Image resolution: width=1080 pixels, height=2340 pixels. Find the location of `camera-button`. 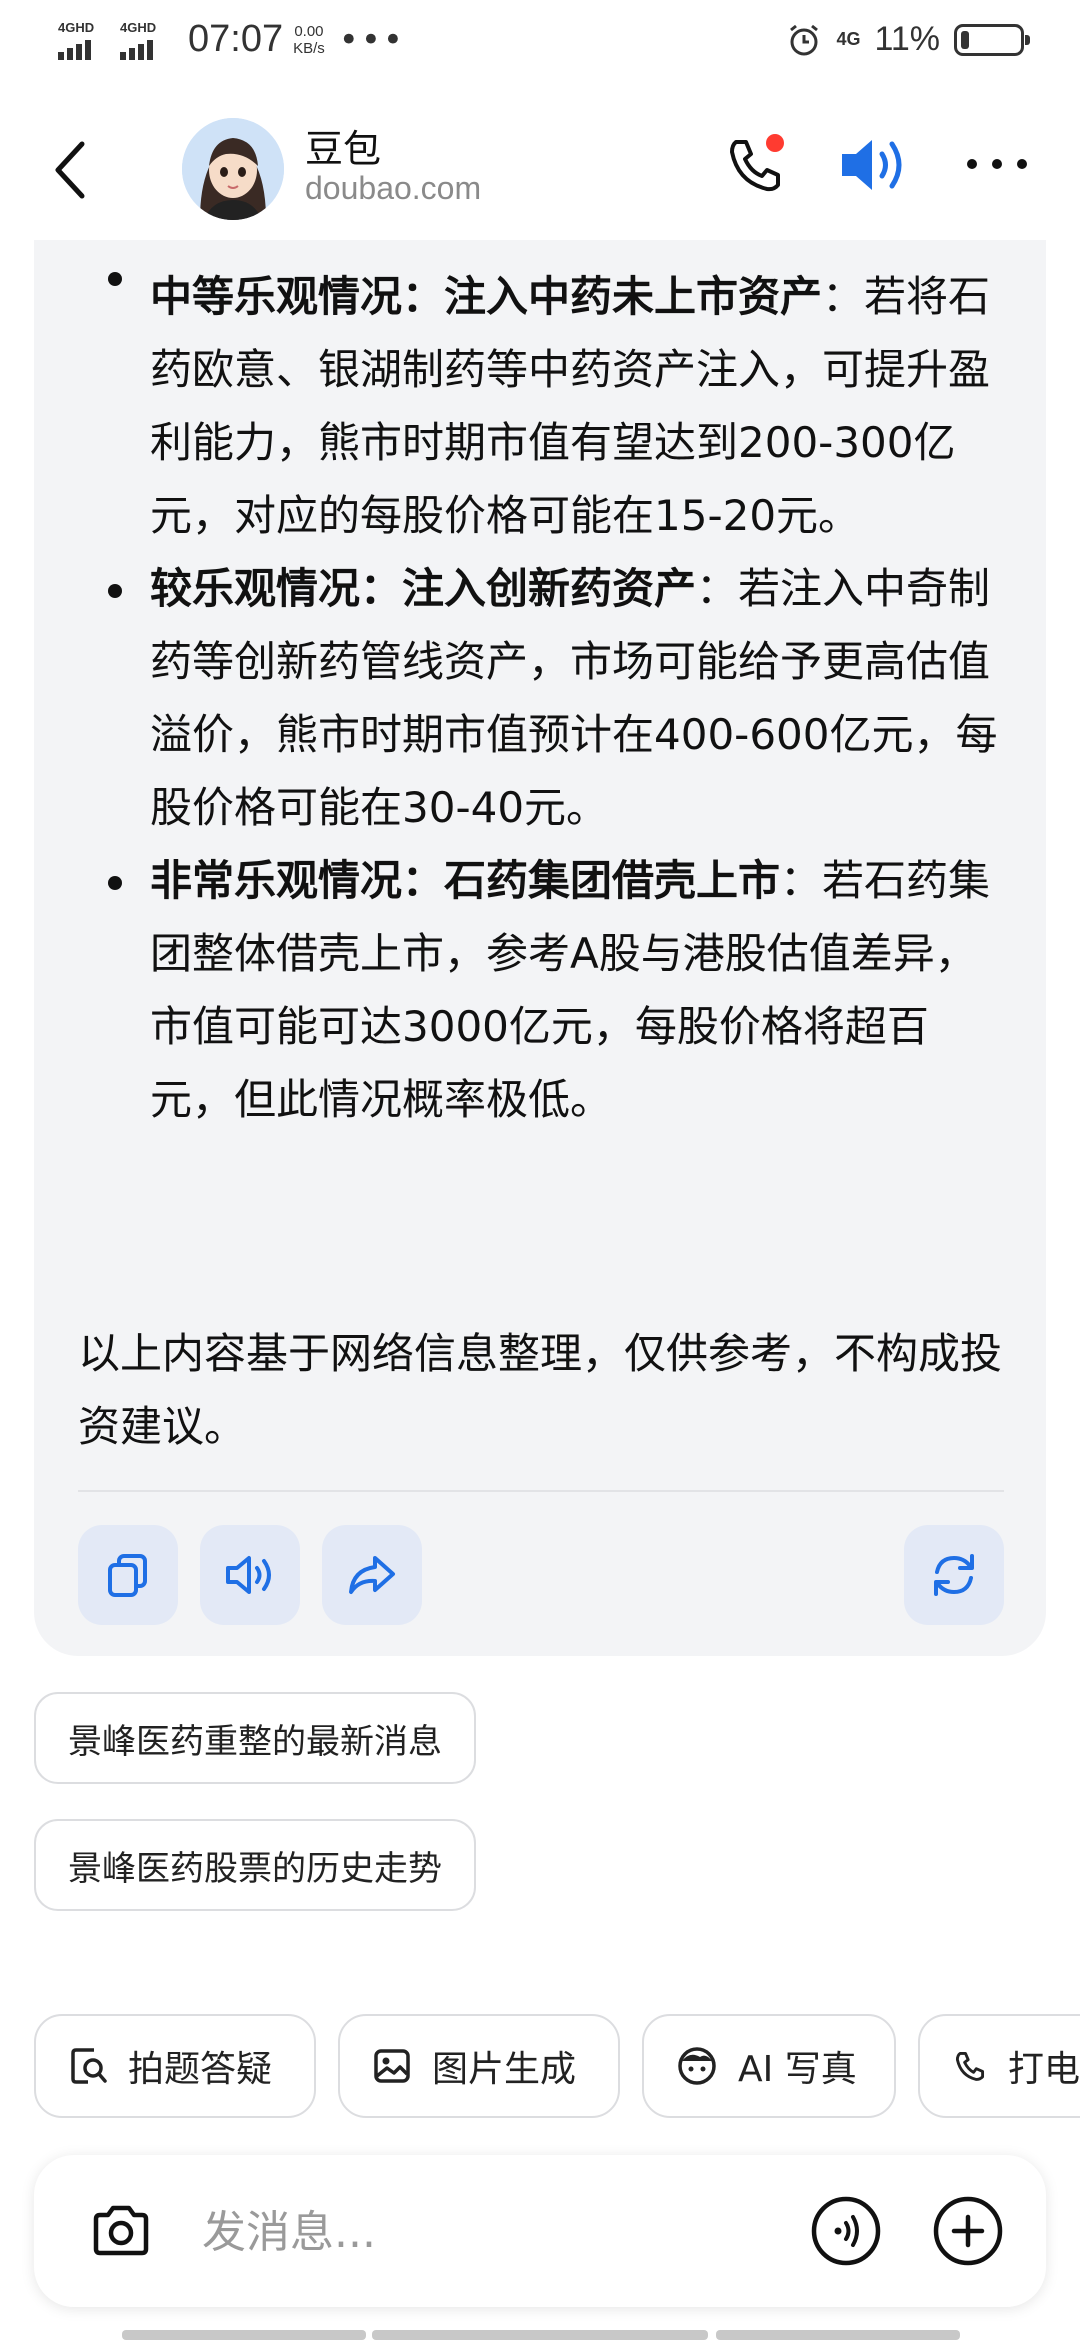

camera-button is located at coordinates (121, 2232).